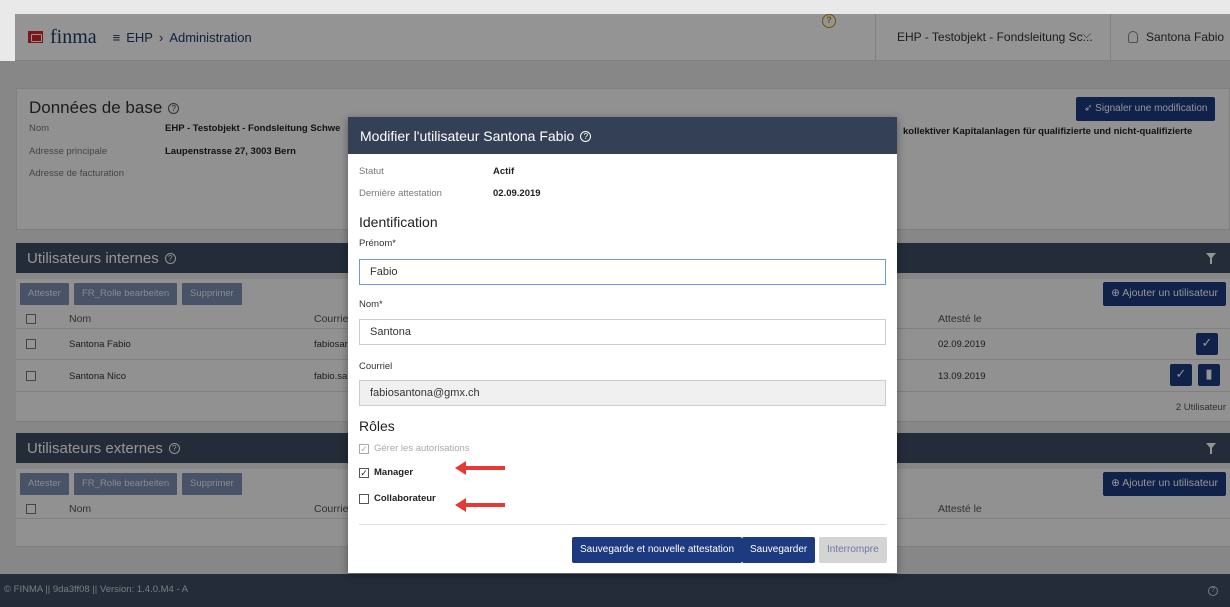  Describe the element at coordinates (622, 135) in the screenshot. I see `dialog-header: Modifier l'utilisateur Santona Fabio?` at that location.